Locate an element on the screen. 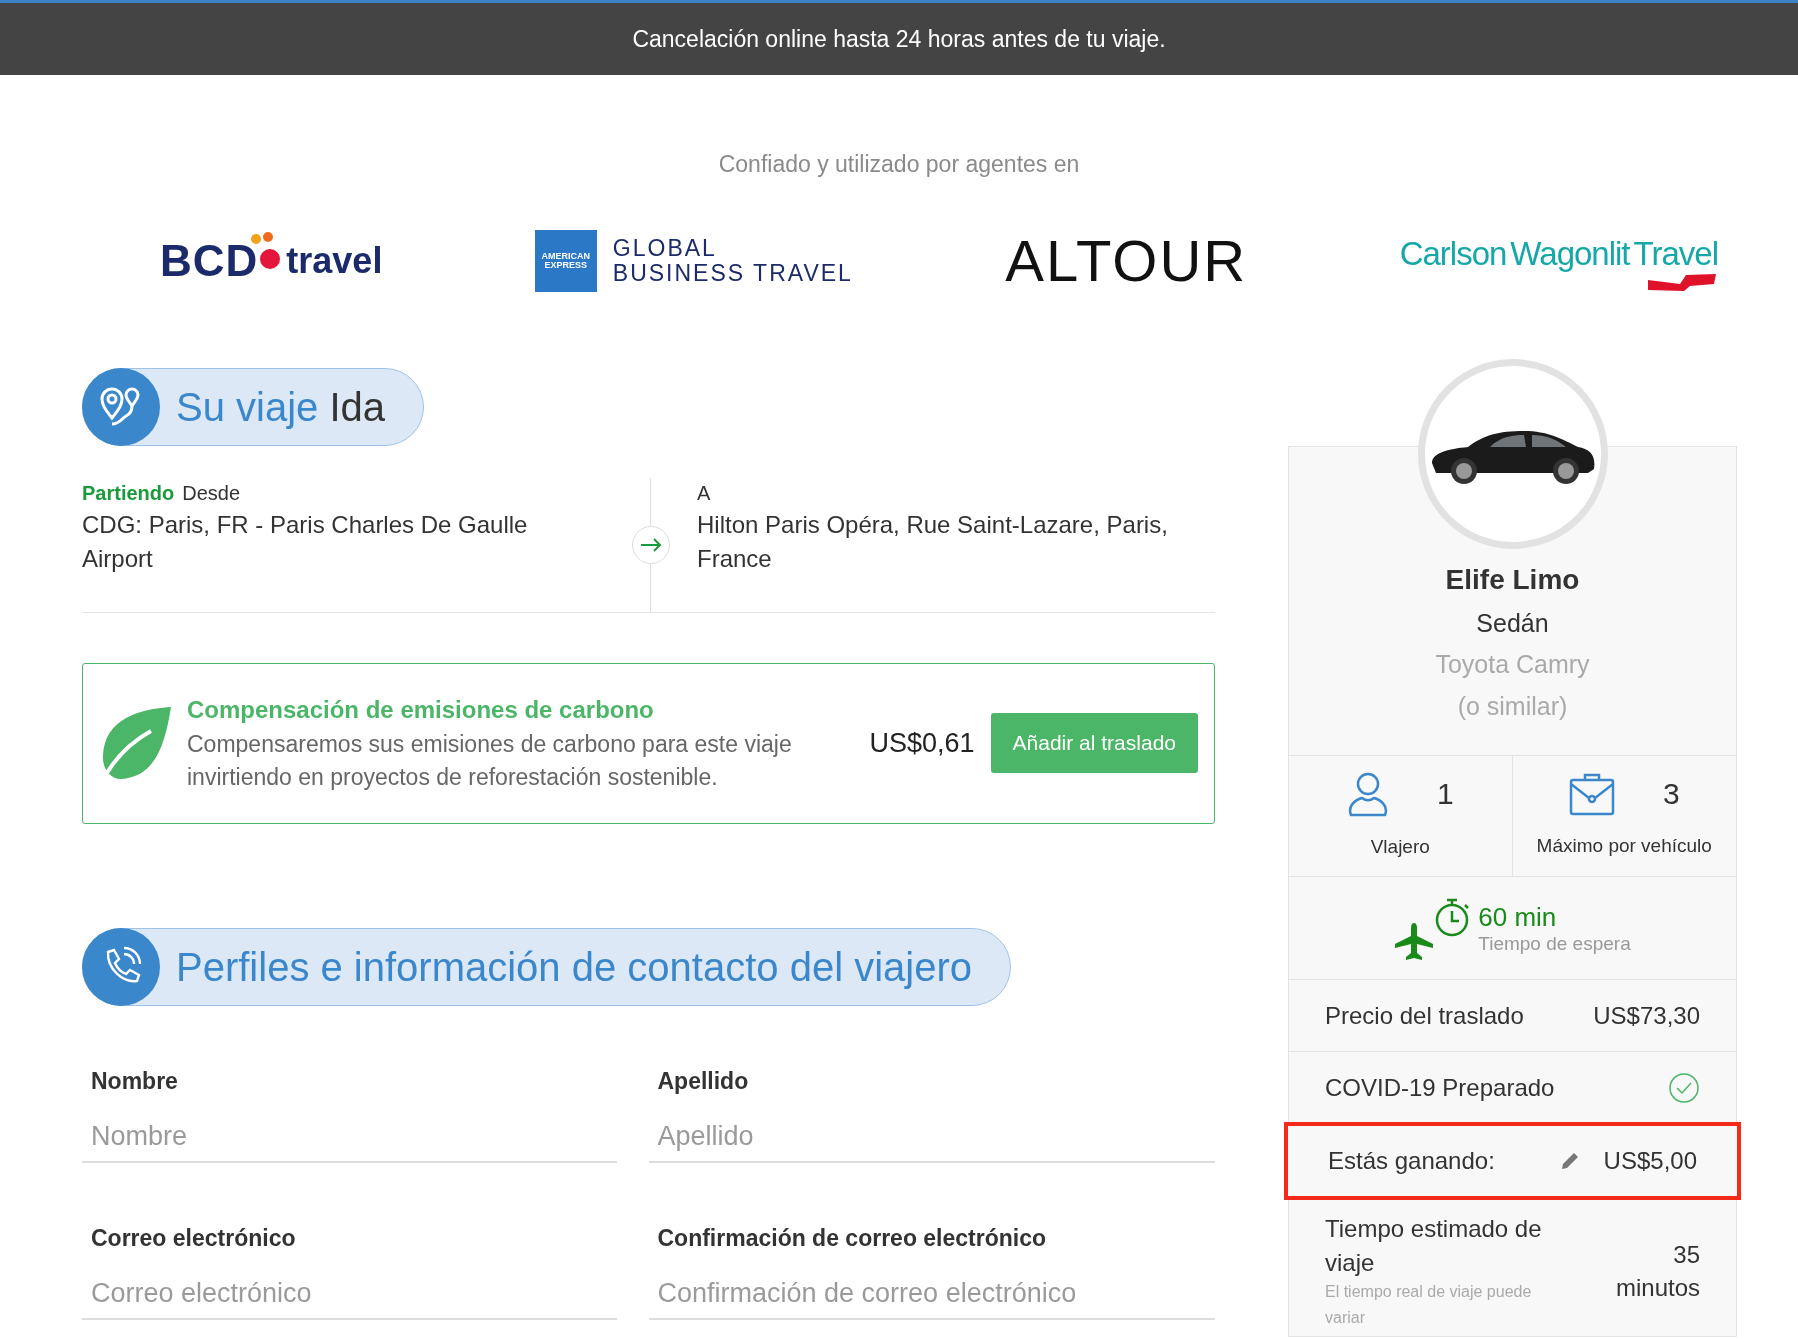 The width and height of the screenshot is (1798, 1338). arrow-right-icon is located at coordinates (651, 544).